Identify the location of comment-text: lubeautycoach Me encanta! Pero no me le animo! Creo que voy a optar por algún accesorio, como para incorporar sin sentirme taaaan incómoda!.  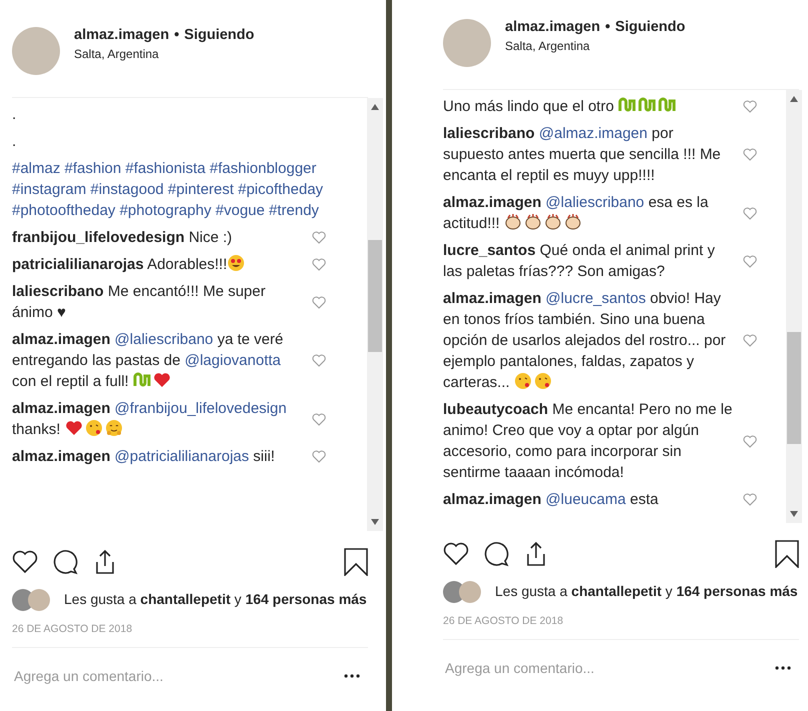
(588, 441).